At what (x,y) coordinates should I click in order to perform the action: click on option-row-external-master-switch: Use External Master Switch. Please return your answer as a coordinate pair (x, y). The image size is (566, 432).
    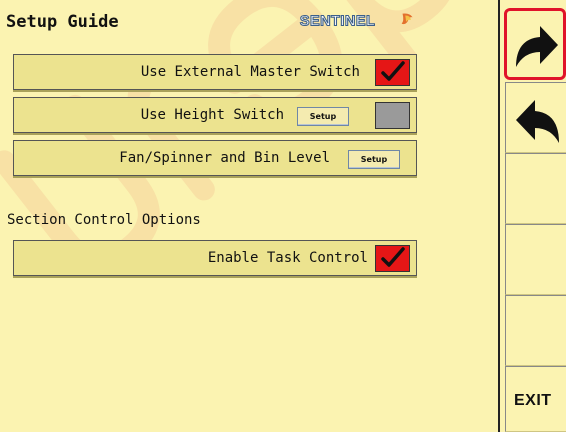
    Looking at the image, I should click on (215, 72).